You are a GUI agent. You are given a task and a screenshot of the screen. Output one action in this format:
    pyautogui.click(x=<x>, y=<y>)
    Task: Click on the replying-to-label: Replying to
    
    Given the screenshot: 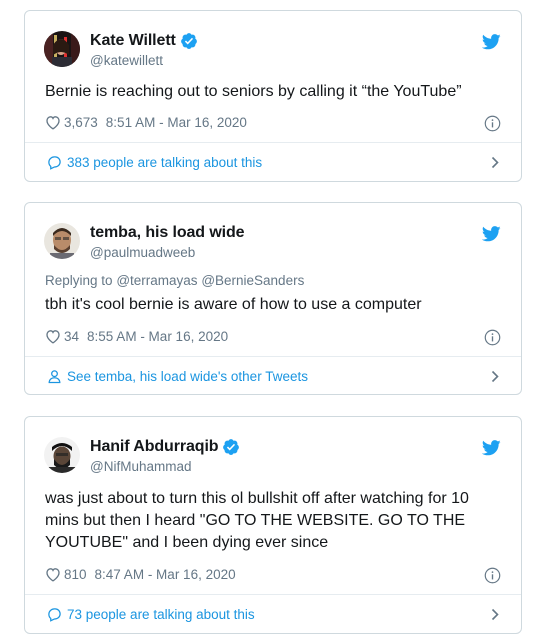 What is the action you would take?
    pyautogui.click(x=79, y=280)
    